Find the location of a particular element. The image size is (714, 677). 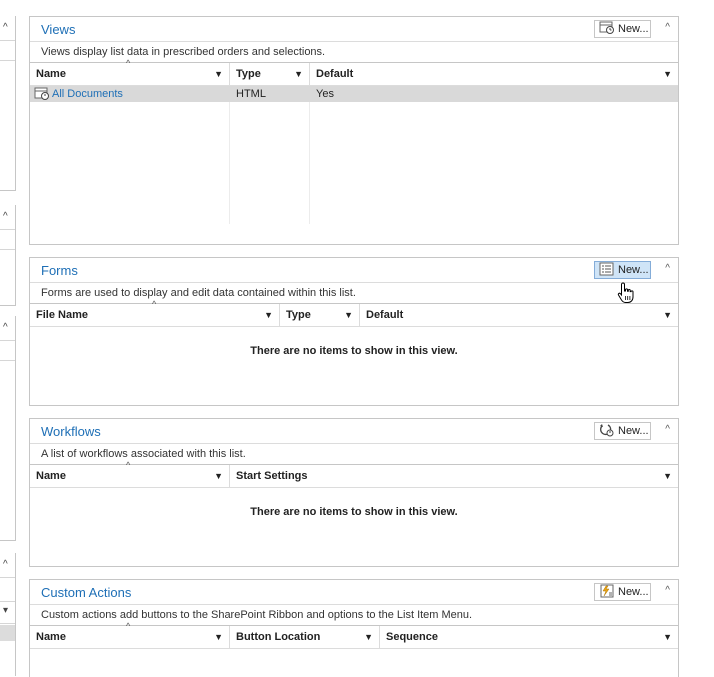

left-panel-box: ^ ▾ is located at coordinates (8, 614).